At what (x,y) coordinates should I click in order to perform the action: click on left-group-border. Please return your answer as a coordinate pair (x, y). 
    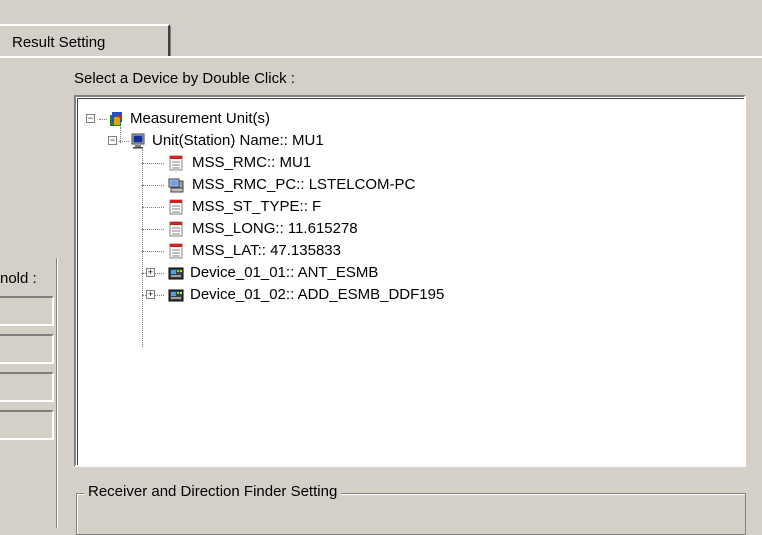
    Looking at the image, I should click on (57, 393).